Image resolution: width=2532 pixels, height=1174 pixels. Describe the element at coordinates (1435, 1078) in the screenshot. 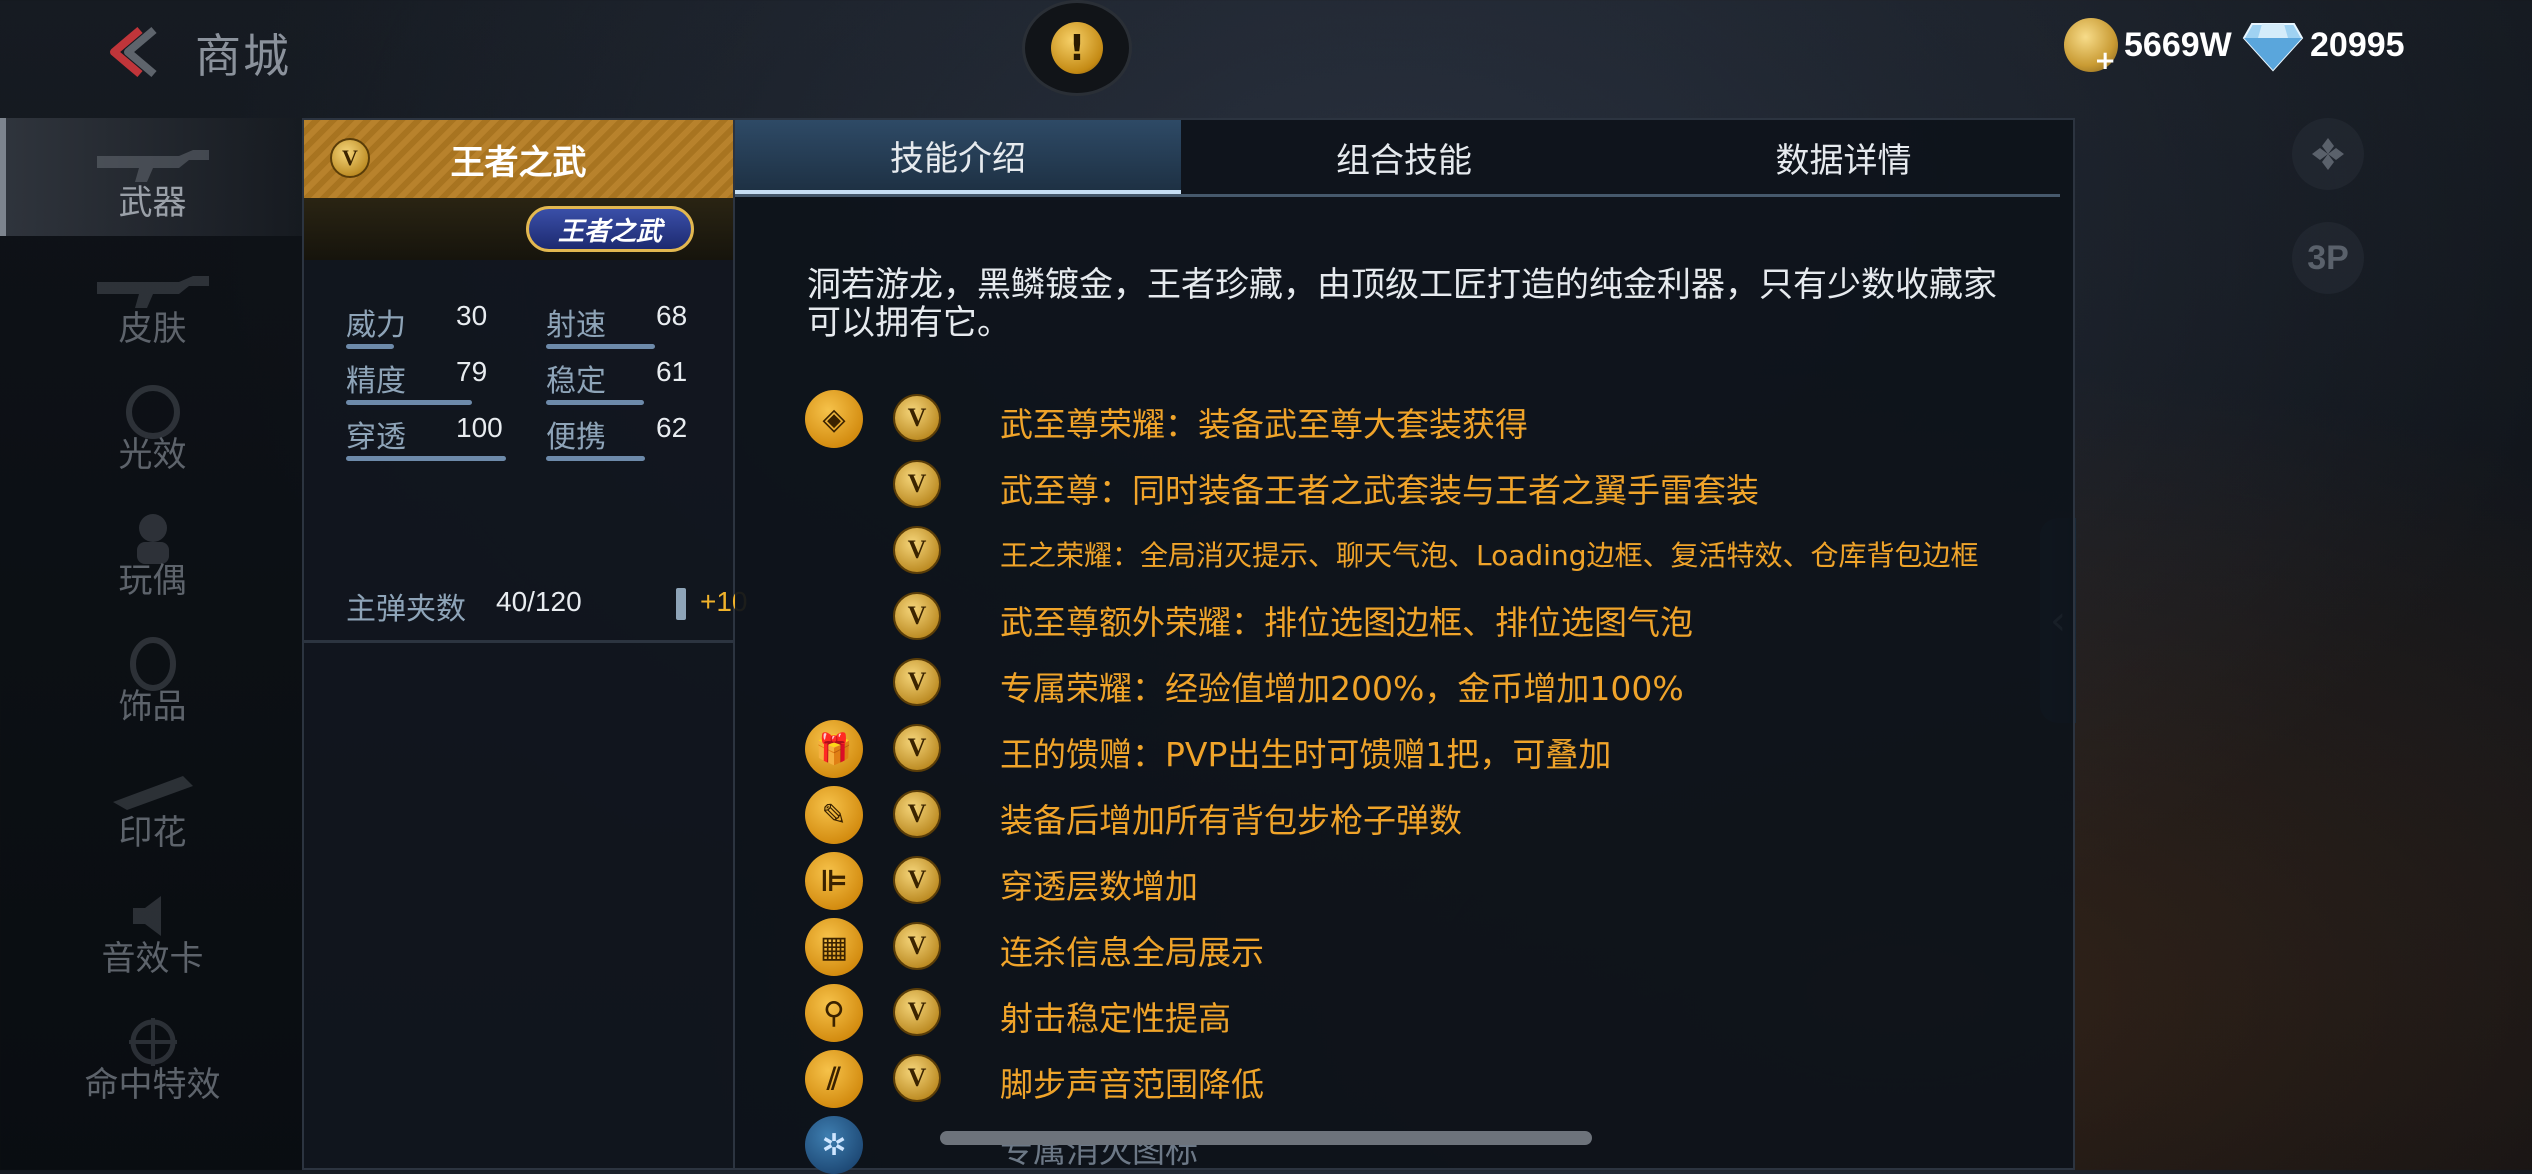

I see `skill-row: ⫽ V 脚步声音范围降低` at that location.